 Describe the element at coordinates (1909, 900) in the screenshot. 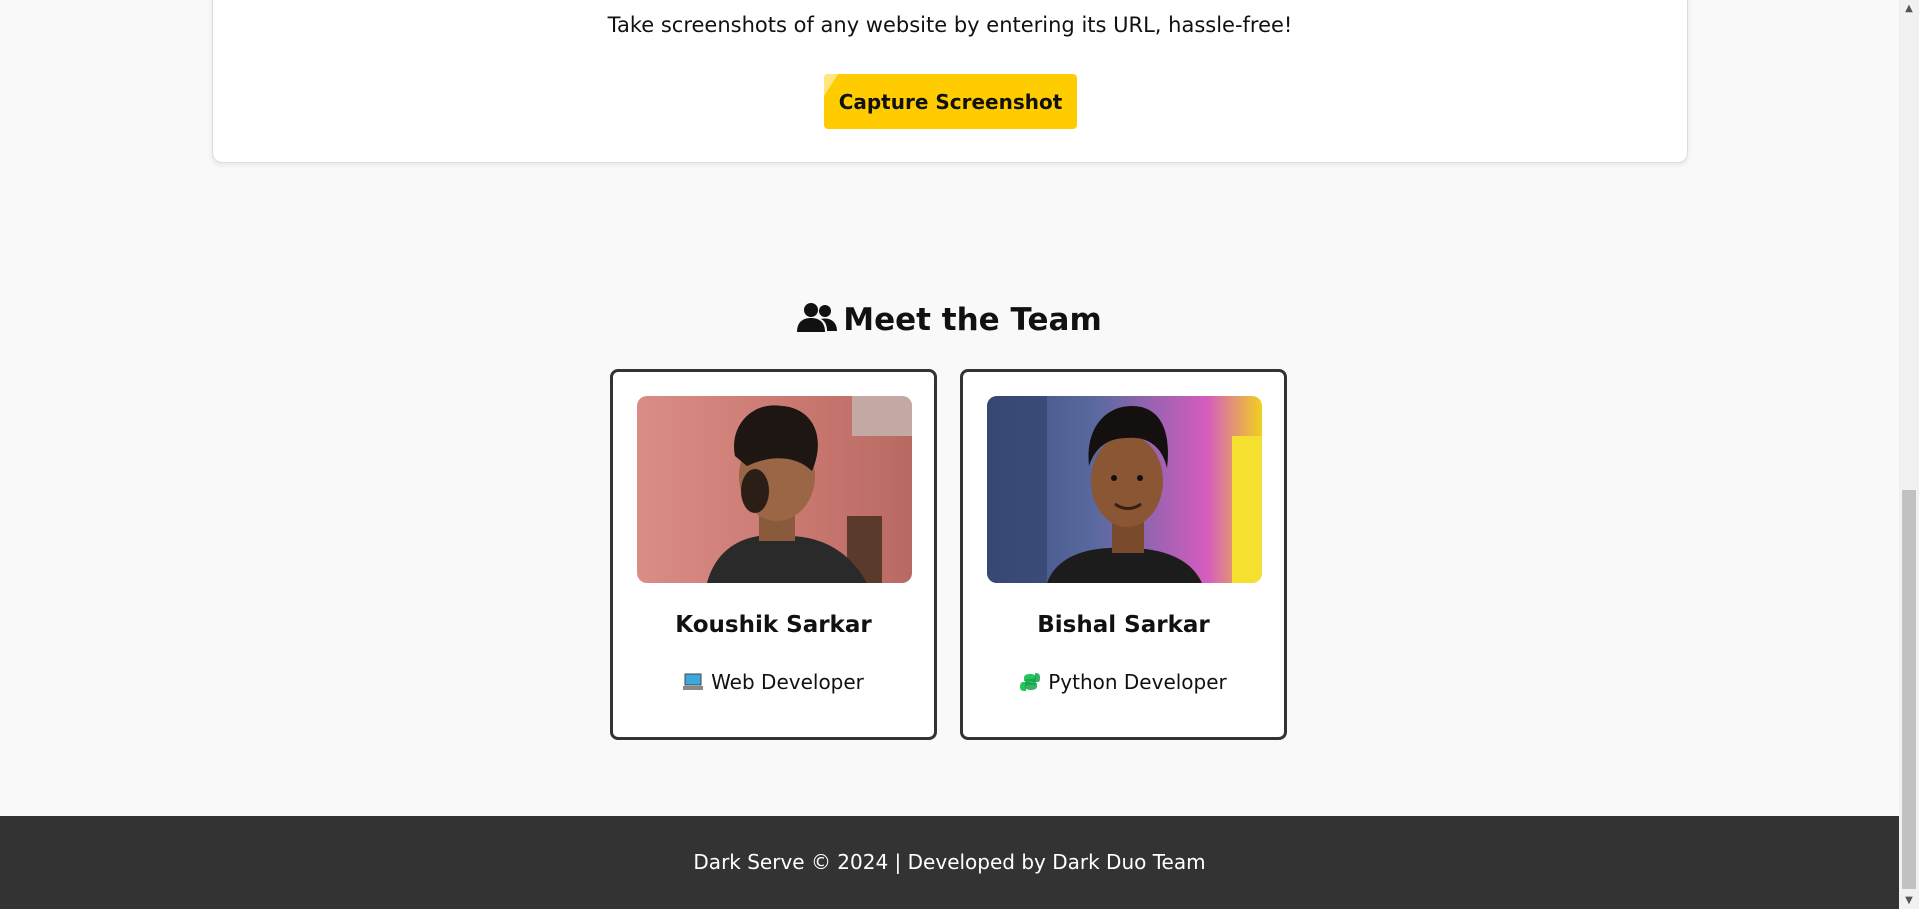

I see `scroll-down-arrow-icon: ▼` at that location.